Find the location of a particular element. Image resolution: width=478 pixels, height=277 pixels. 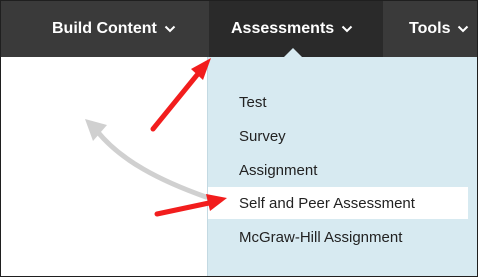

tab-label: Tools is located at coordinates (430, 28).